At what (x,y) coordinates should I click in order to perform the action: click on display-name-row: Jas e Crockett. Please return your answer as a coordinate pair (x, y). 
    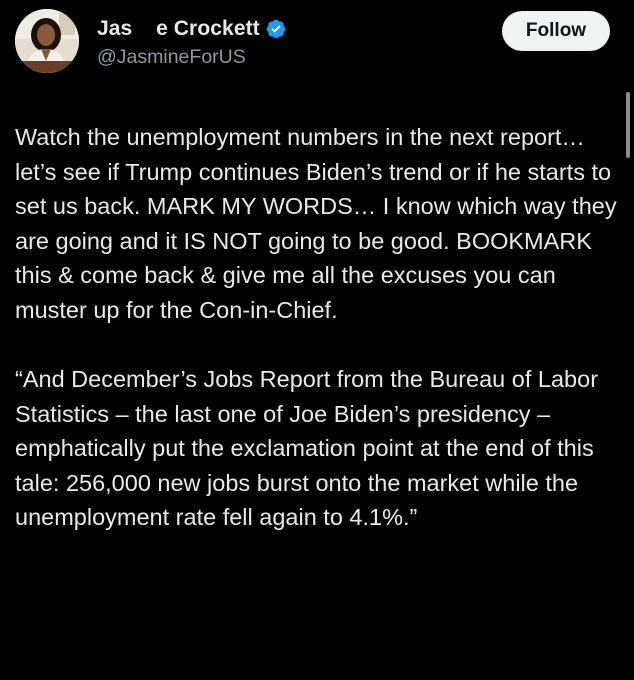
    Looking at the image, I should click on (192, 29).